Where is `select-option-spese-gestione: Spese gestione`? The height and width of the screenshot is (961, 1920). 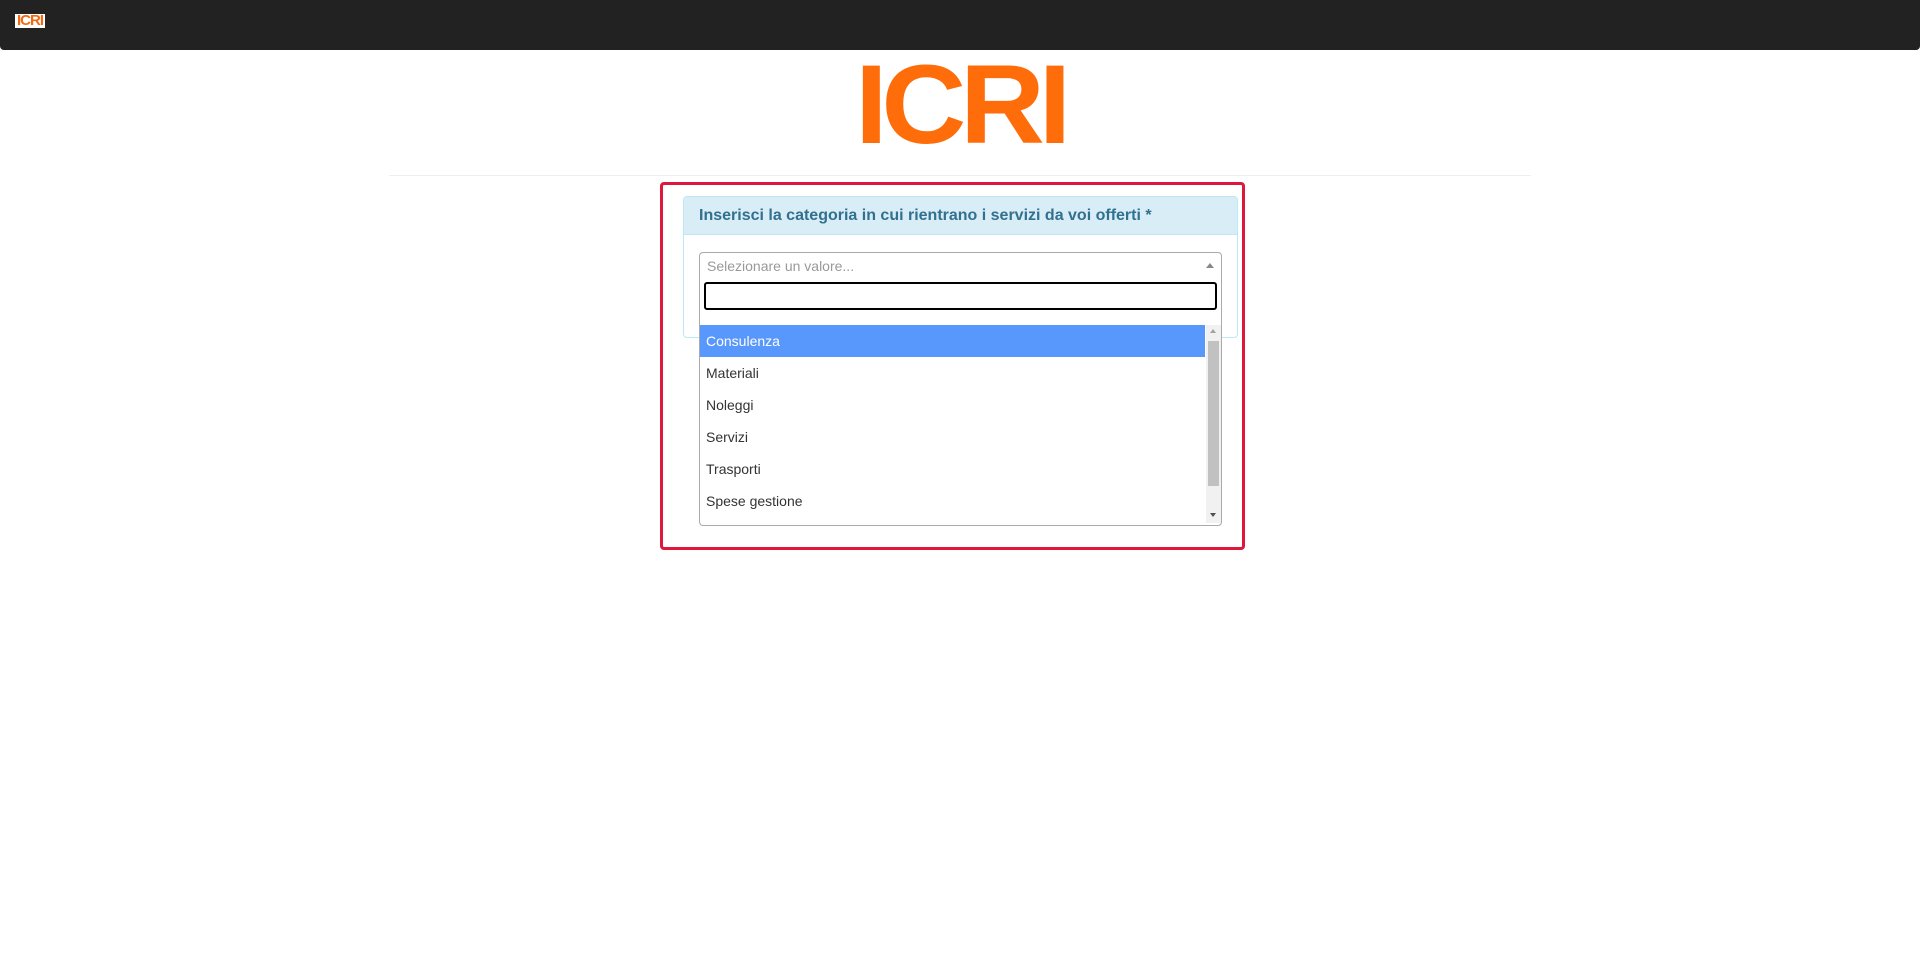
select-option-spese-gestione: Spese gestione is located at coordinates (952, 501).